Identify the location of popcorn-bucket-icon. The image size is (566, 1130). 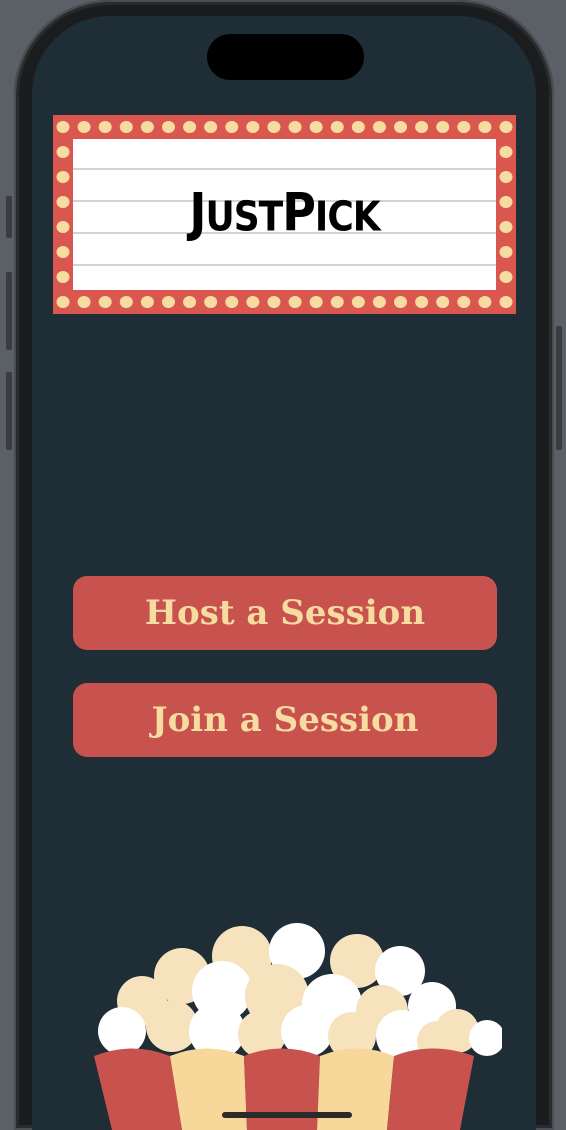
(298, 1026).